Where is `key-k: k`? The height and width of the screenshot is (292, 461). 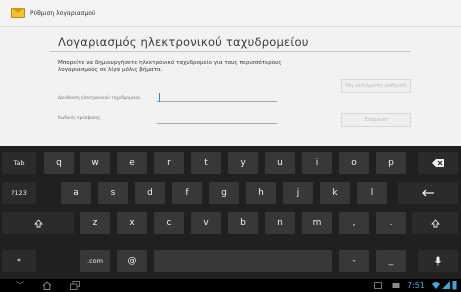
key-k: k is located at coordinates (335, 193).